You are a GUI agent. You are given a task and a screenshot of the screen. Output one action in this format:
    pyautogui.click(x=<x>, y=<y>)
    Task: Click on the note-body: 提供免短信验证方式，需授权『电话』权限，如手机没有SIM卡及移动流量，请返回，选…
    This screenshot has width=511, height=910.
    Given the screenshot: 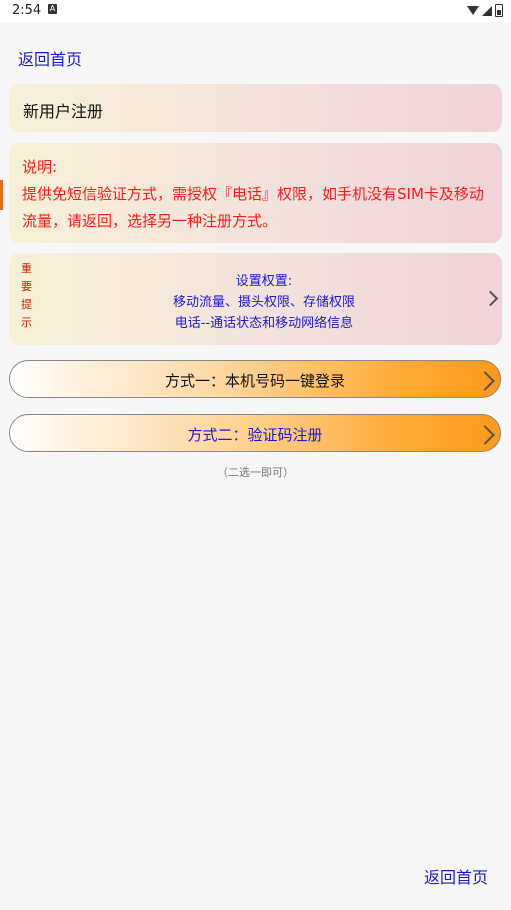 What is the action you would take?
    pyautogui.click(x=253, y=207)
    